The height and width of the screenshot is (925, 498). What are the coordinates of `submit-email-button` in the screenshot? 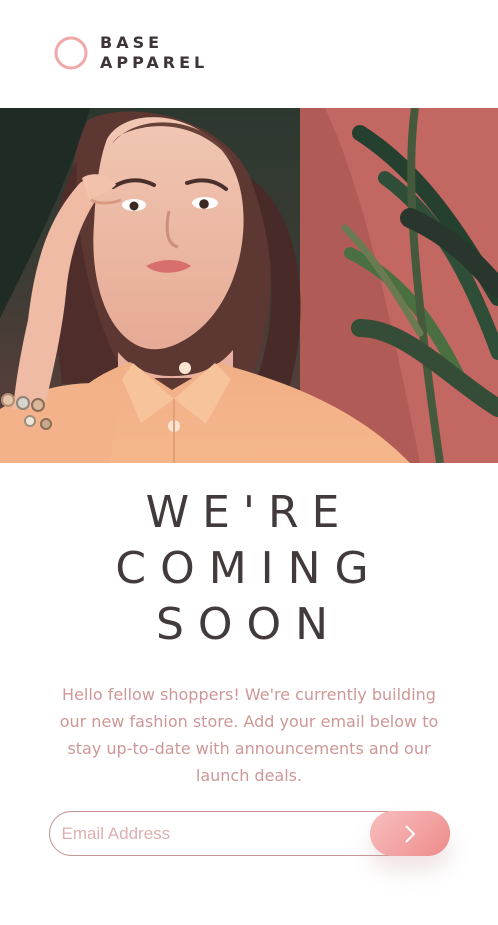 It's located at (409, 833).